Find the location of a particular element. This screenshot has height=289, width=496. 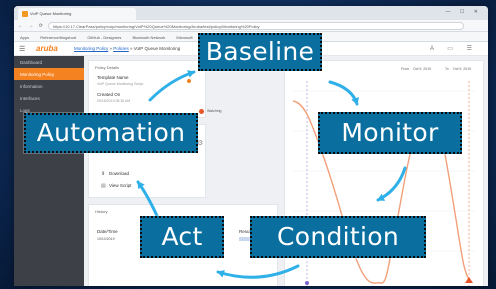

tab-strip: VoIP Queue Monitoring — ☐ ✕ is located at coordinates (251, 13).